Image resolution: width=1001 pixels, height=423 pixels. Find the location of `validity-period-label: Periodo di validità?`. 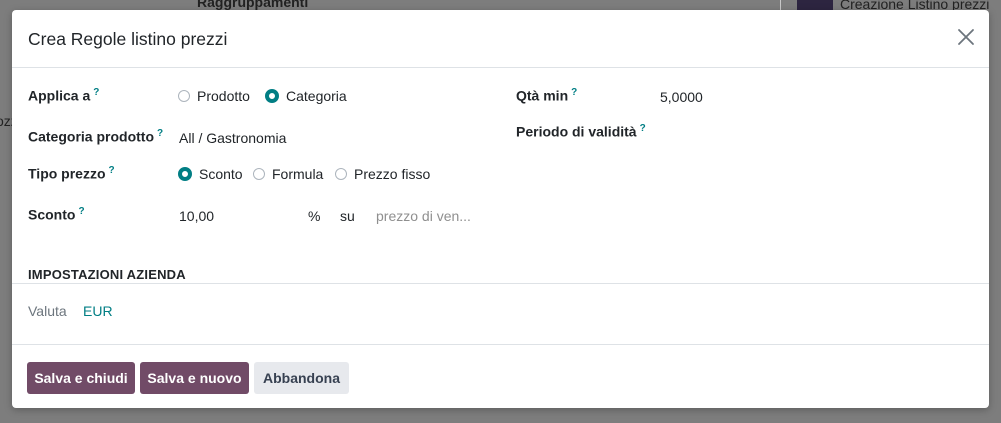

validity-period-label: Periodo di validità? is located at coordinates (581, 131).